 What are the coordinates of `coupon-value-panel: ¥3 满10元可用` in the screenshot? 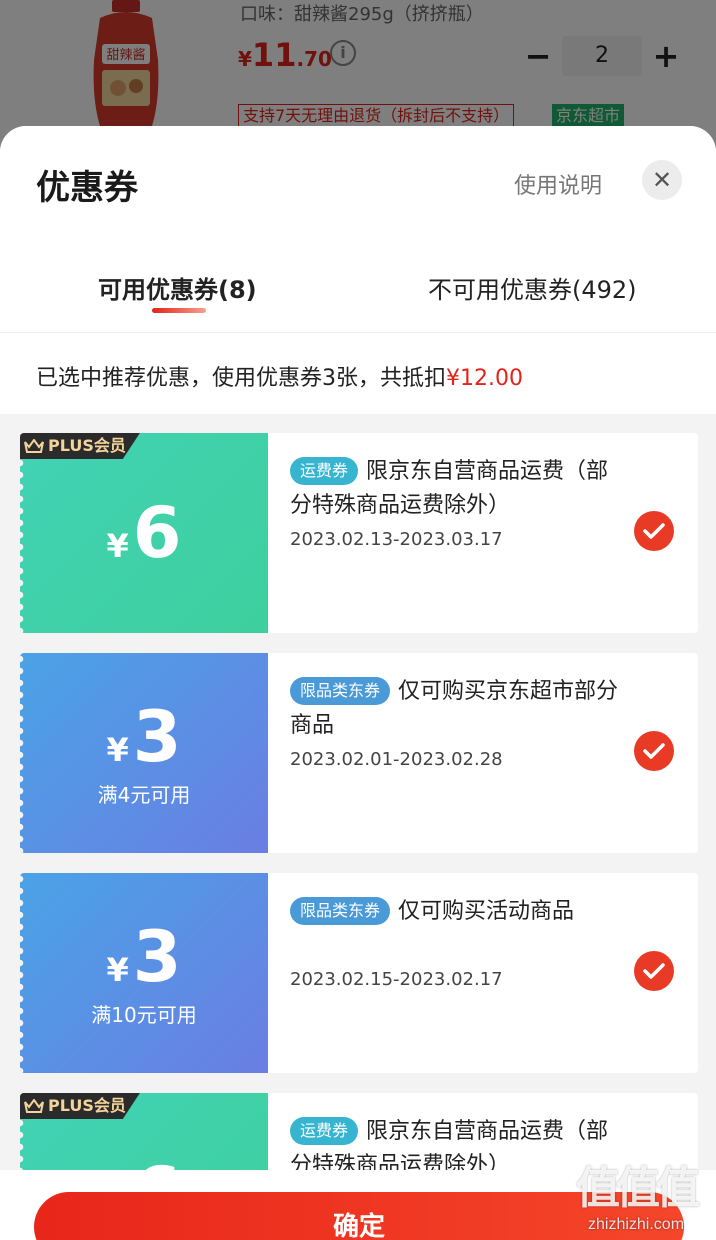 It's located at (144, 973).